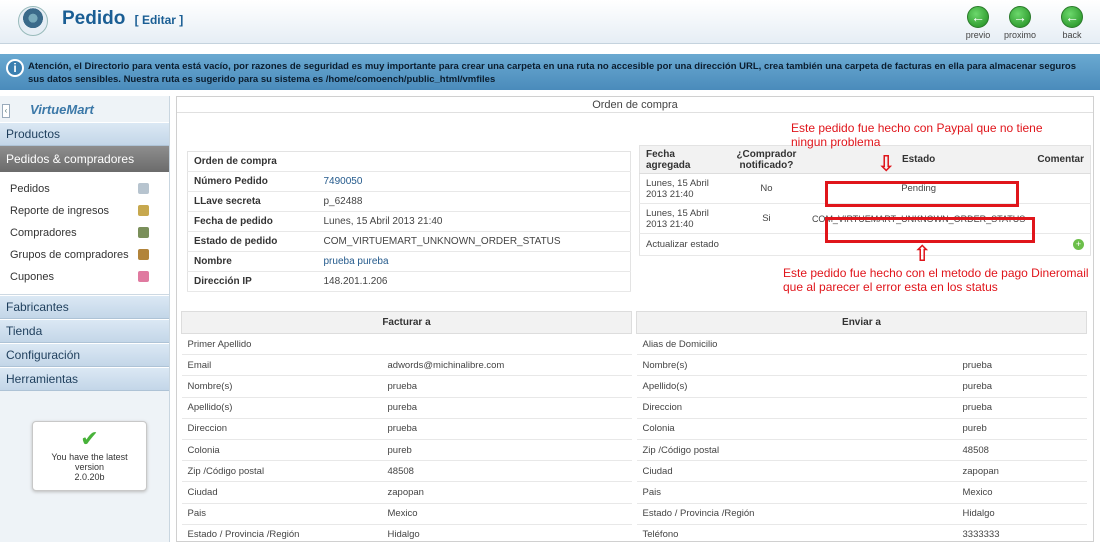 The height and width of the screenshot is (542, 1100). I want to click on billing-key: Estado / Provincia /Región, so click(281, 533).